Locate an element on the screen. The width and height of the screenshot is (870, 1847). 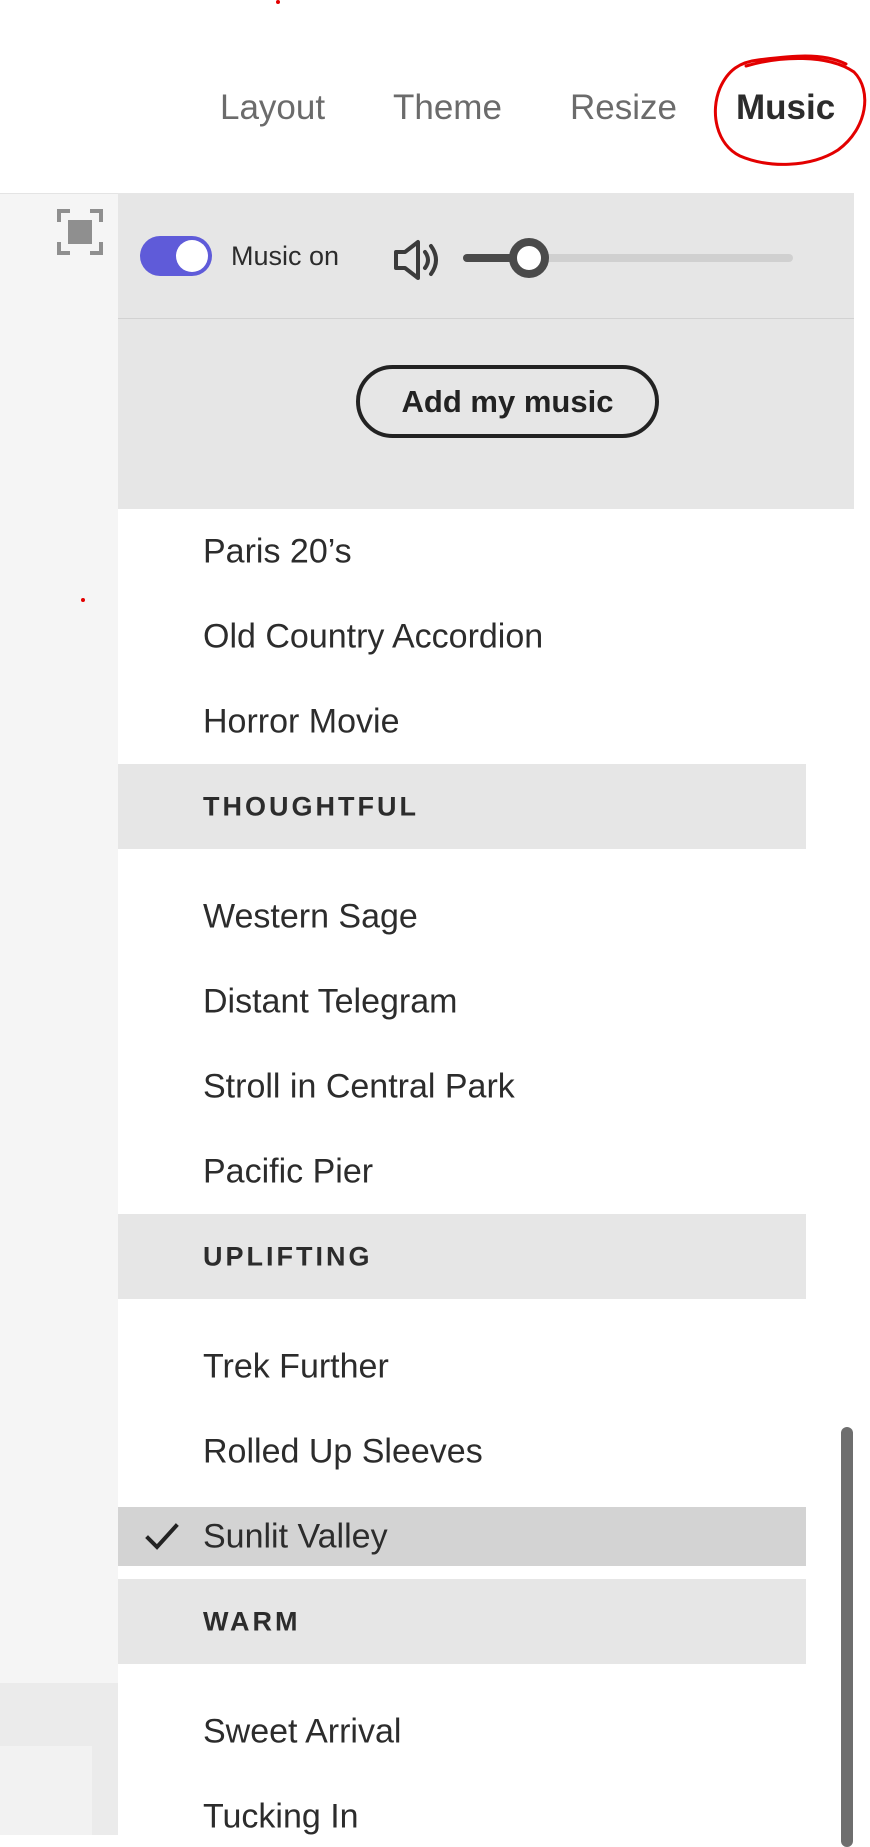
track-label: Stroll in Central Park is located at coordinates (359, 1086).